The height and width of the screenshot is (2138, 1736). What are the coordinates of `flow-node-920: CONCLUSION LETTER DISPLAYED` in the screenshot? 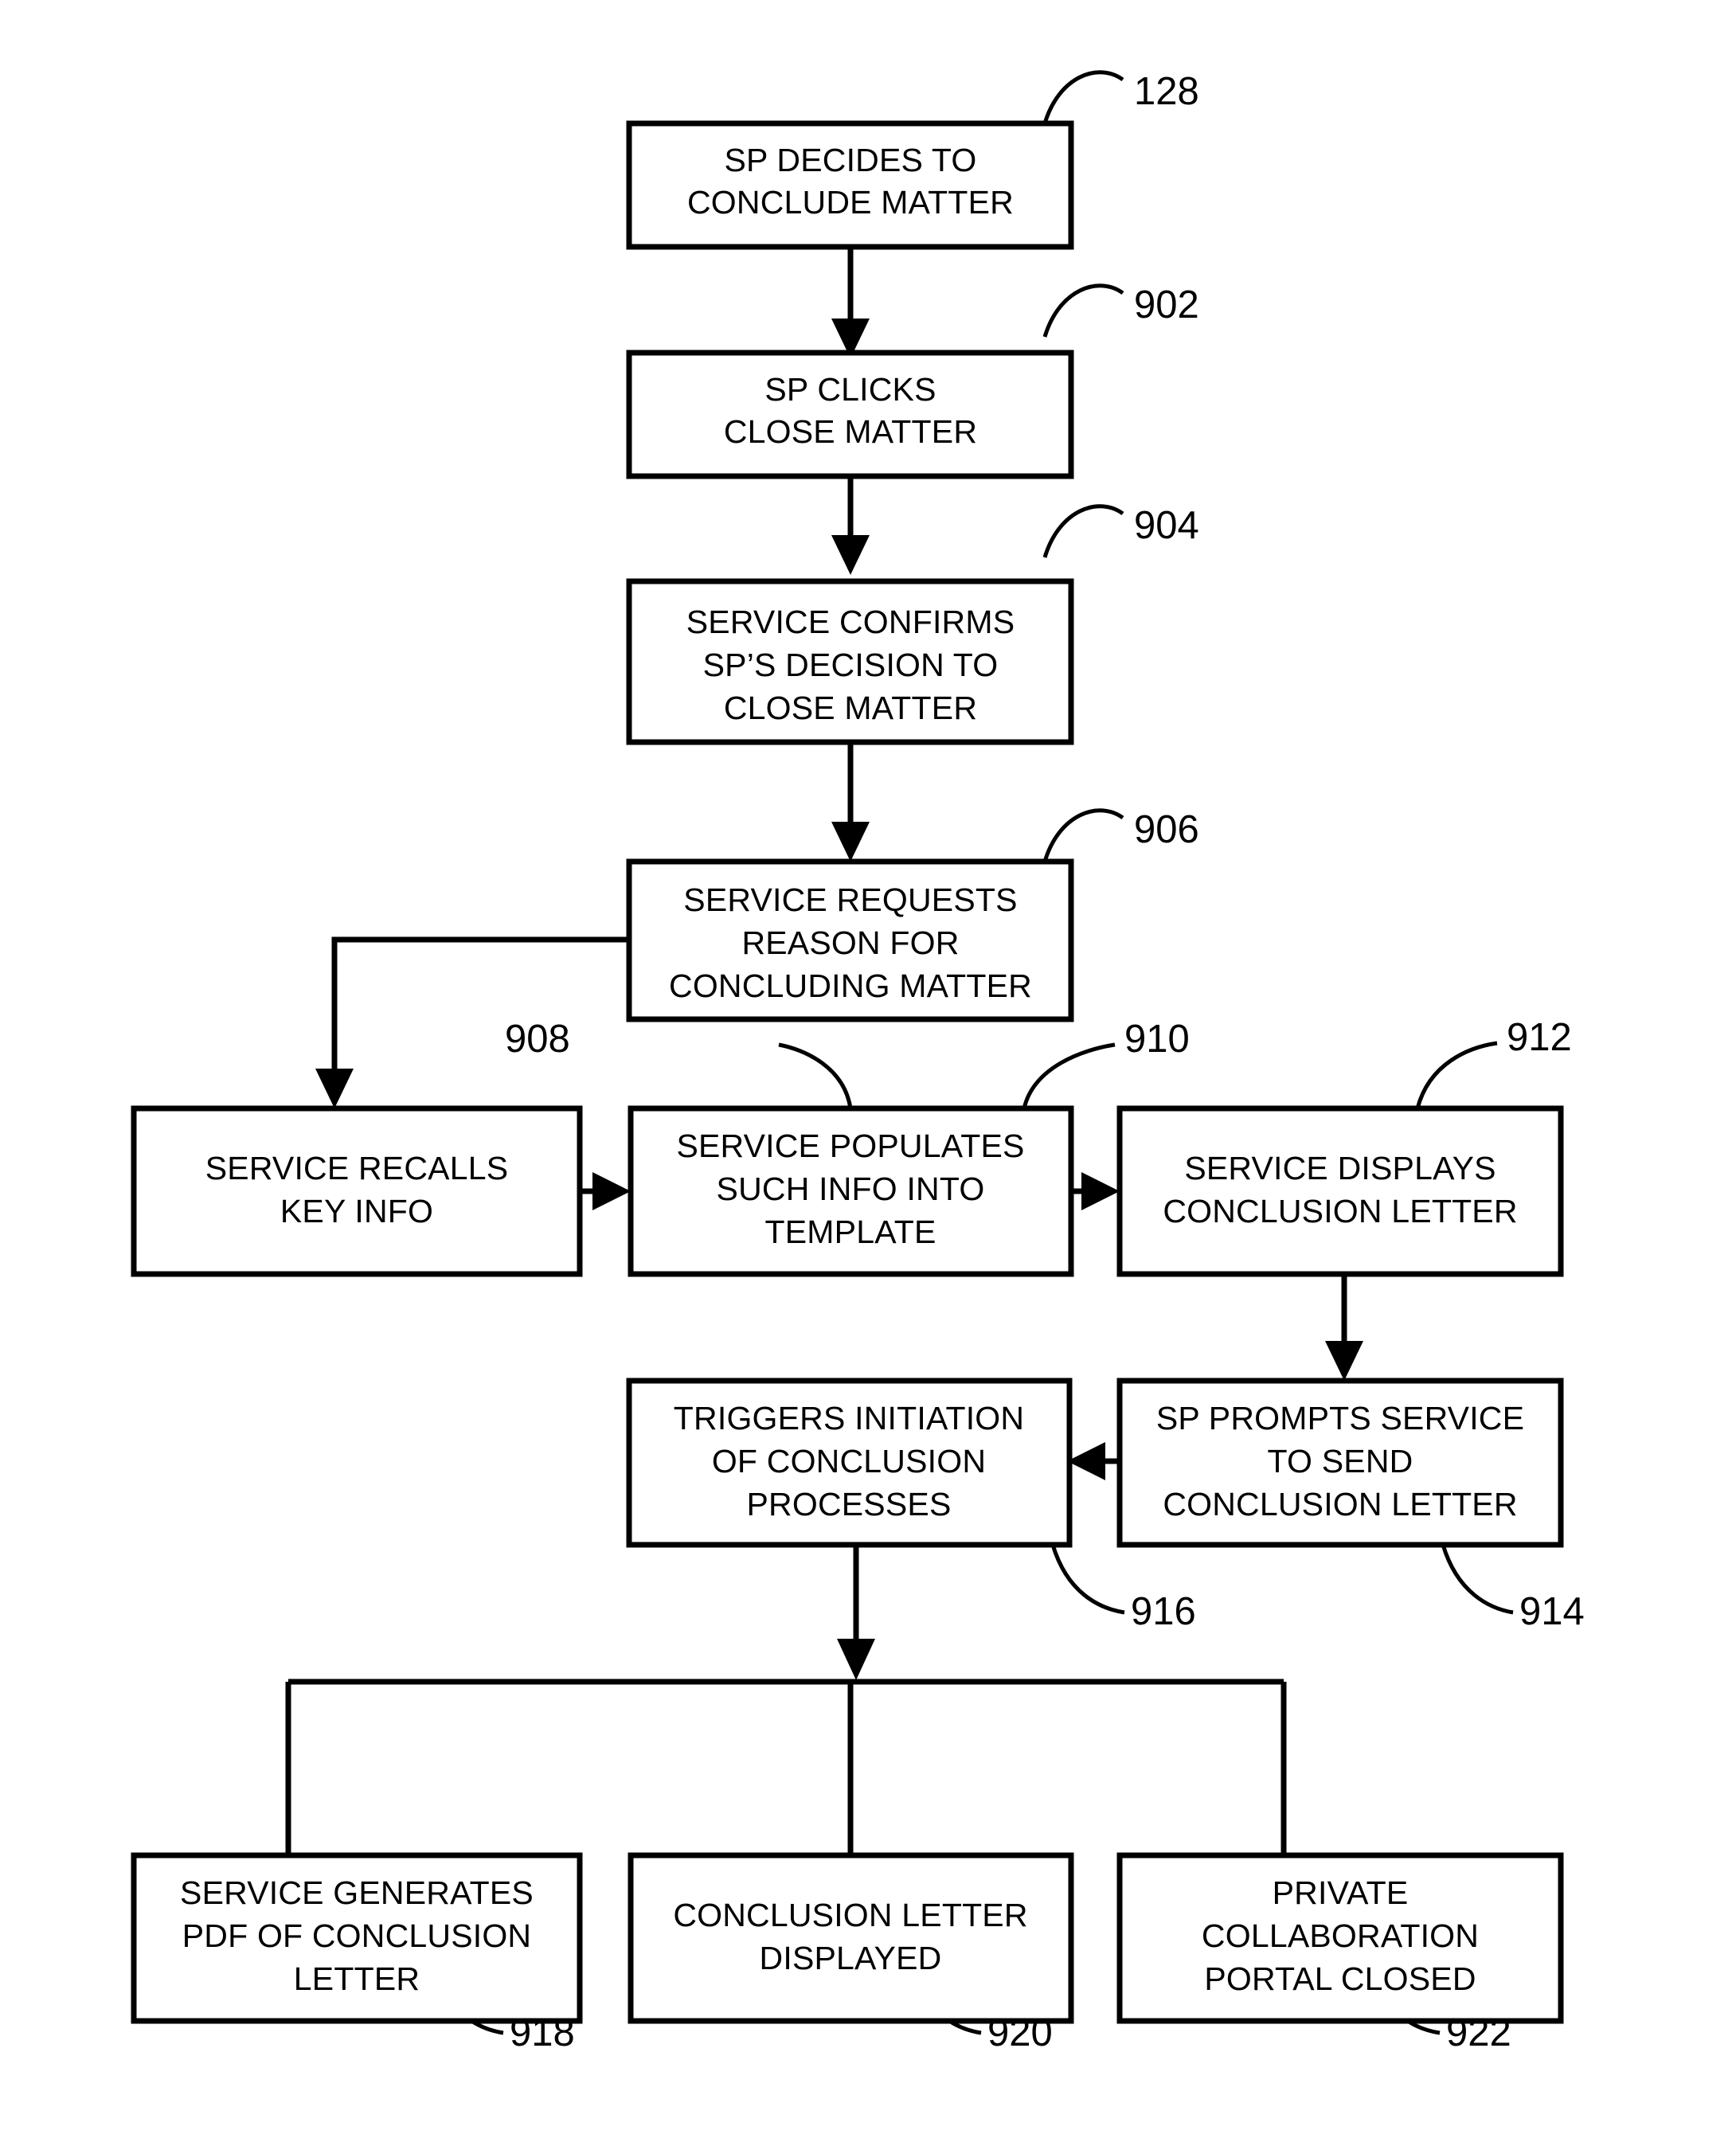 It's located at (851, 1938).